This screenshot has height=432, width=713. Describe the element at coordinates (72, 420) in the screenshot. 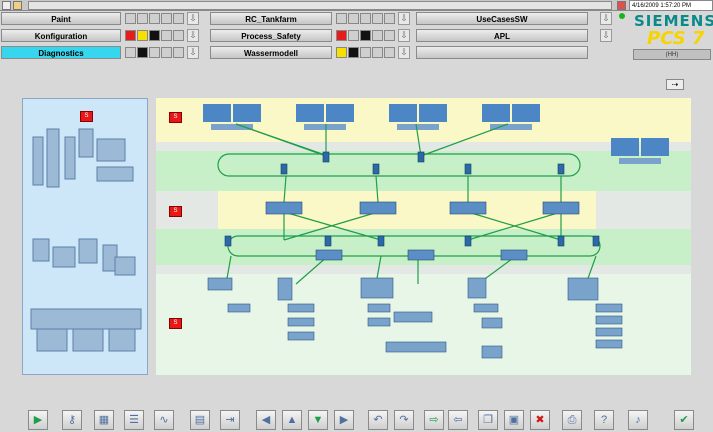

I see `key-icon: ⚷` at that location.